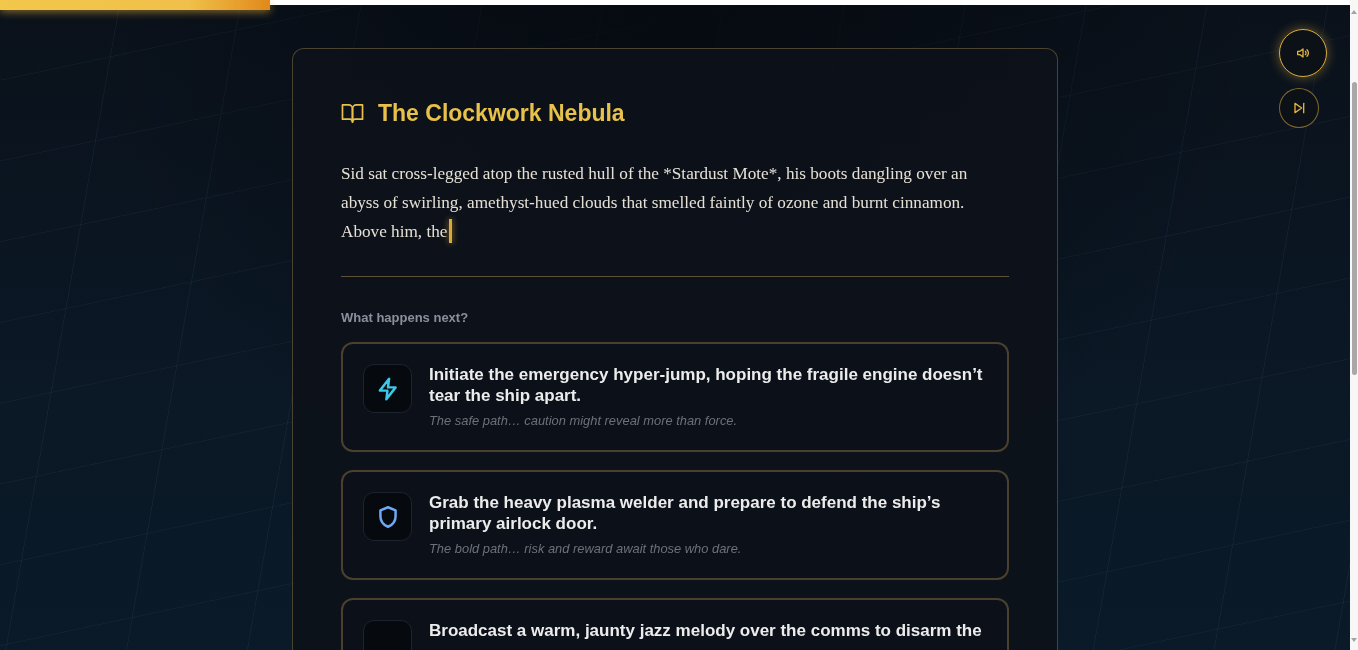 Image resolution: width=1358 pixels, height=650 pixels. I want to click on choice-hint: The bold path… risk and reward await those who dare., so click(586, 549).